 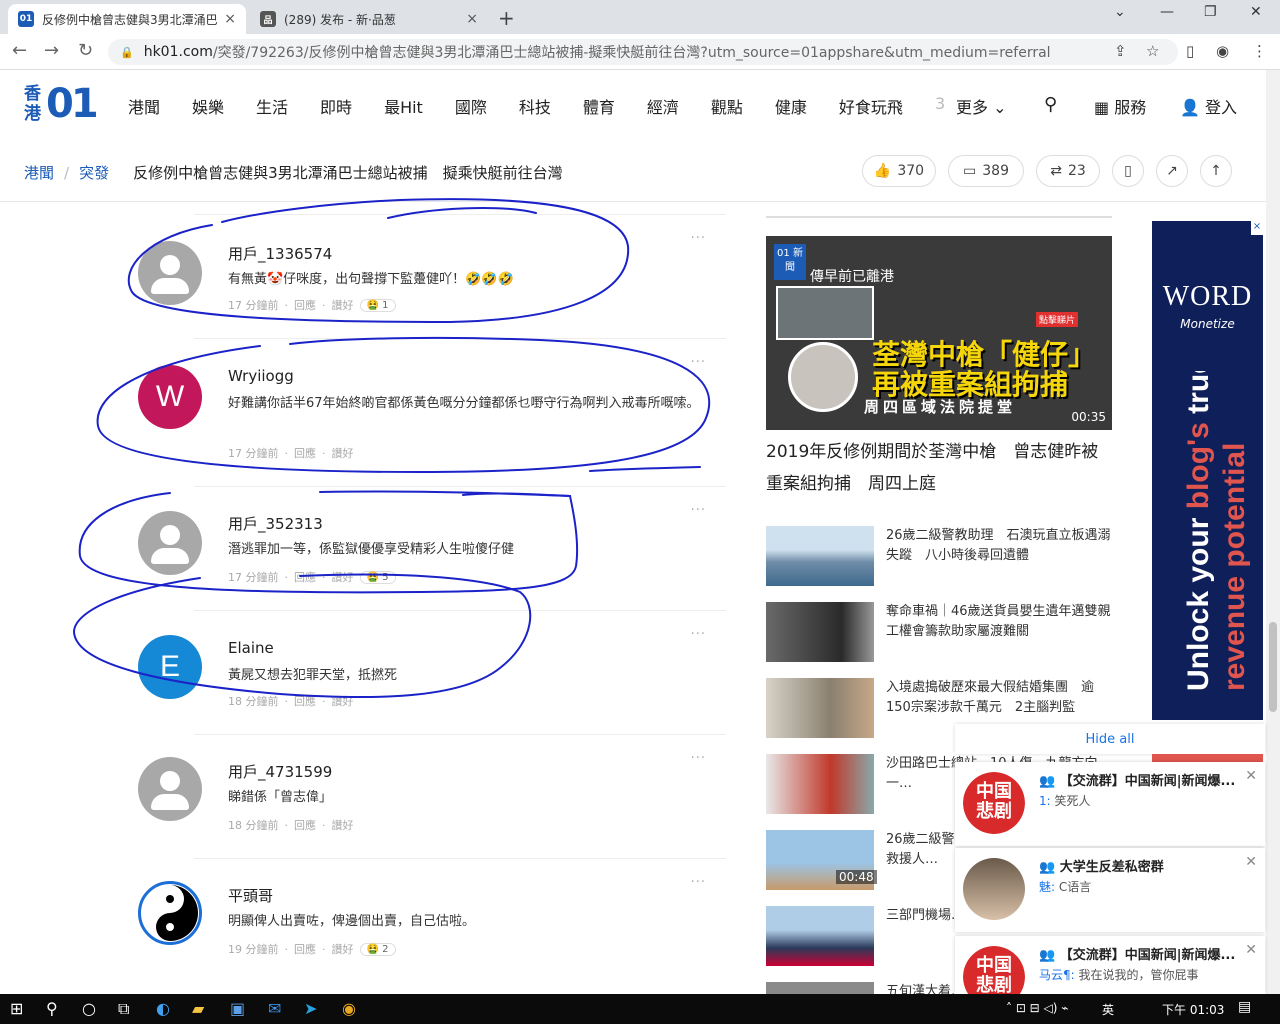 I want to click on bookmark-star-icon: ☆, so click(x=1152, y=51).